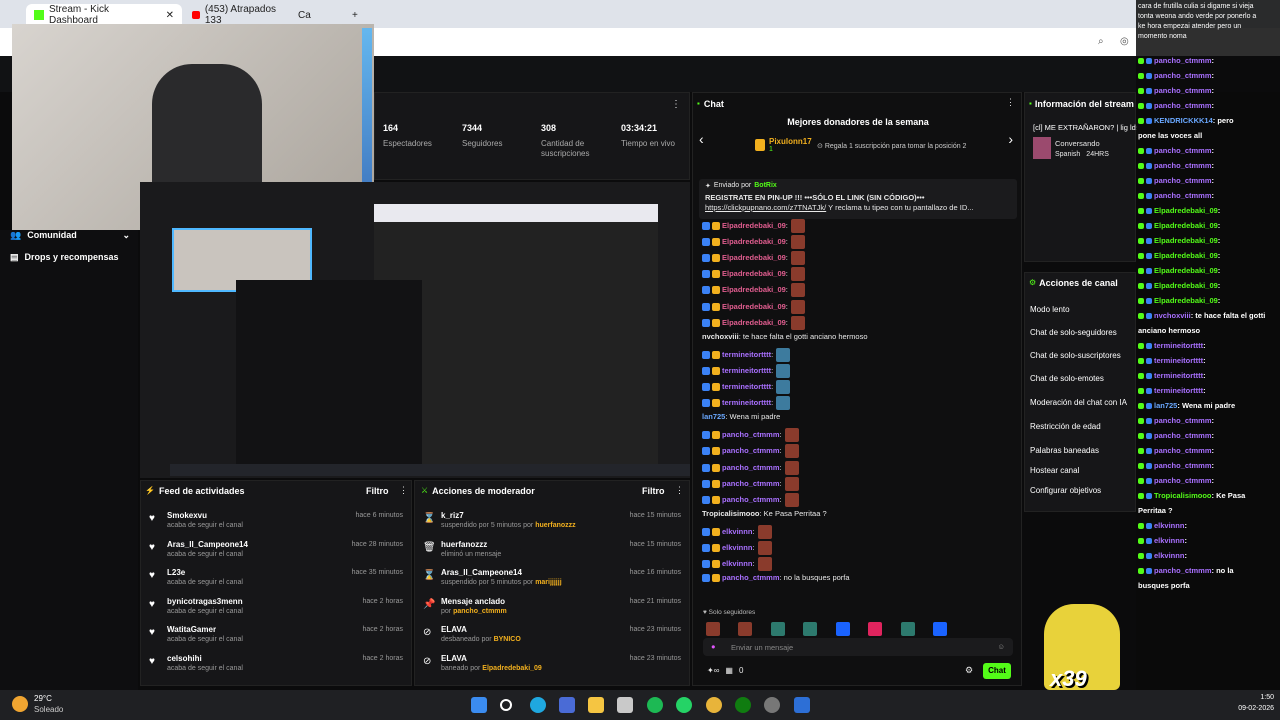  What do you see at coordinates (997, 671) in the screenshot?
I see `send-chat-button: Chat` at bounding box center [997, 671].